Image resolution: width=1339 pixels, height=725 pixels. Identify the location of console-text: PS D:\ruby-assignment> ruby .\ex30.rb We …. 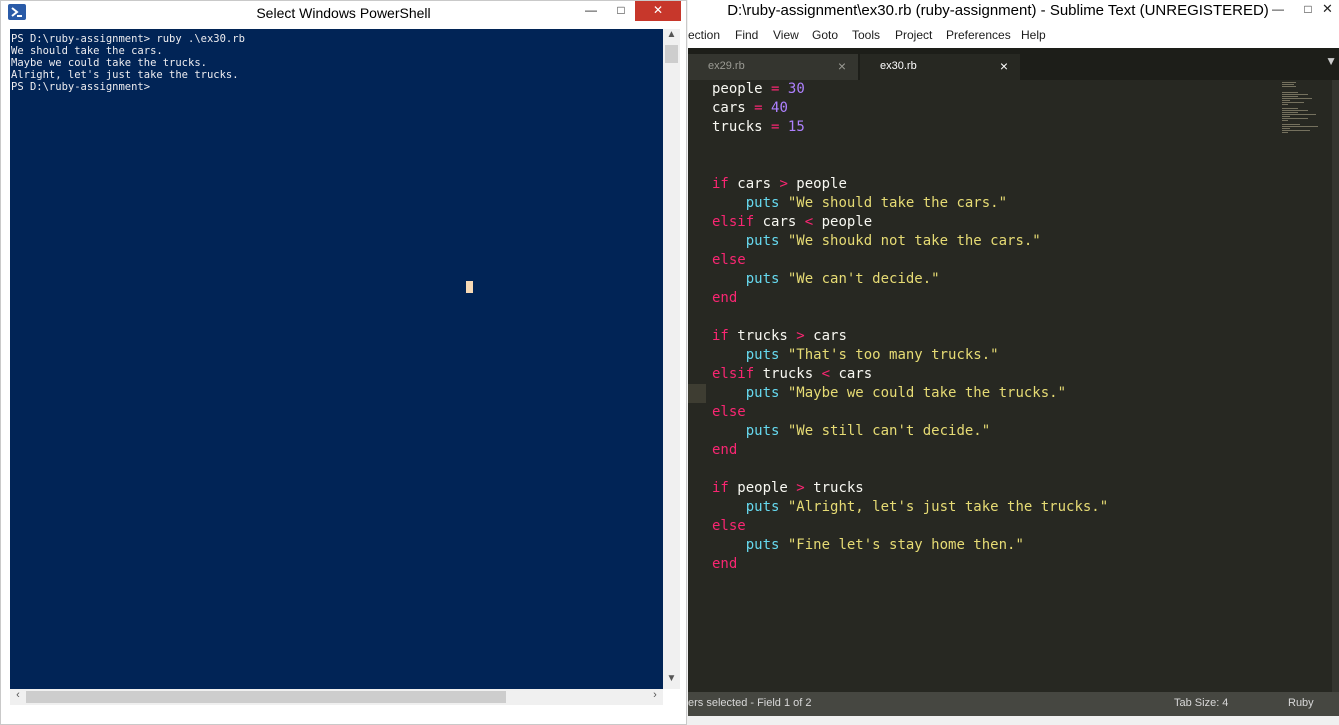
(336, 61).